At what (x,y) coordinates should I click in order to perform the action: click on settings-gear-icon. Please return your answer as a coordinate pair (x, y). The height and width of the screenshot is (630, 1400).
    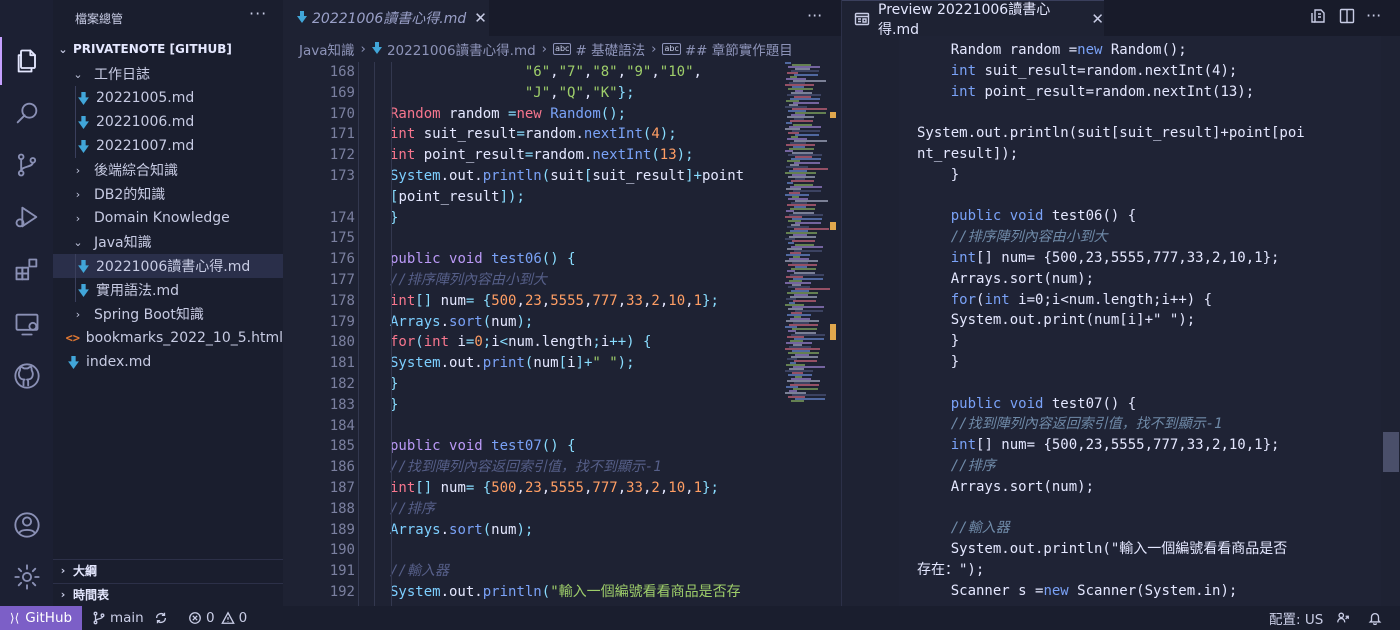
    Looking at the image, I should click on (26, 577).